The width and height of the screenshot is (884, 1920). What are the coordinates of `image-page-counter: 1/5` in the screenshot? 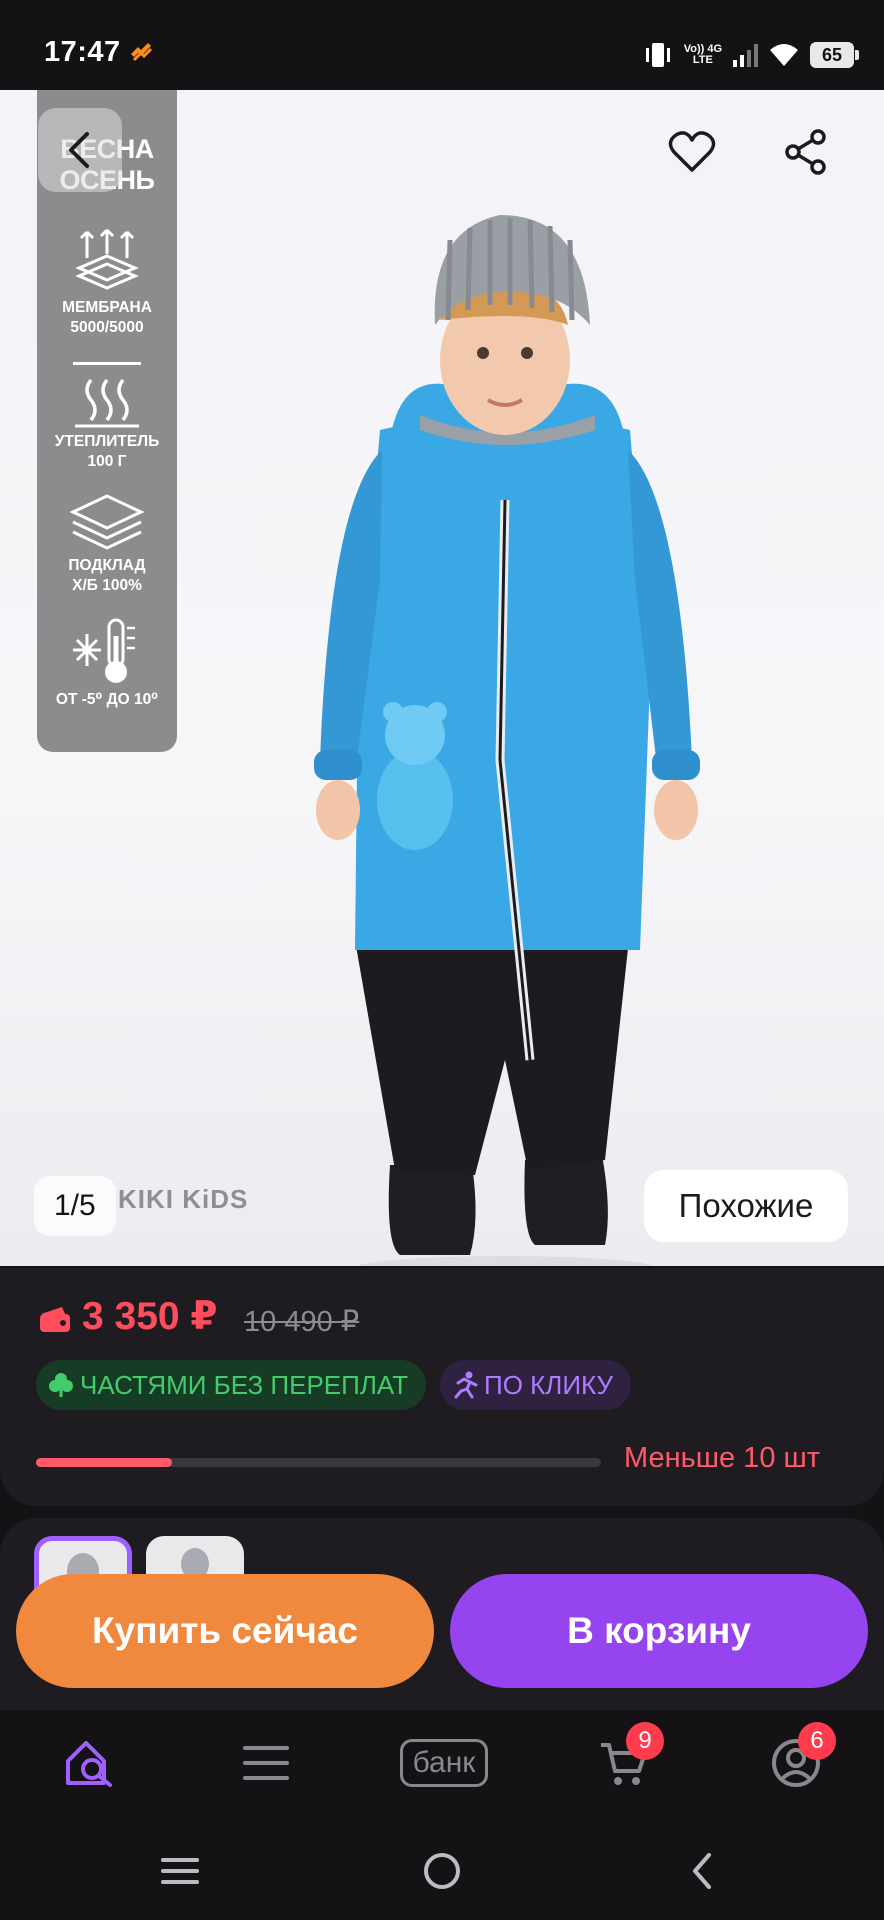 It's located at (75, 1206).